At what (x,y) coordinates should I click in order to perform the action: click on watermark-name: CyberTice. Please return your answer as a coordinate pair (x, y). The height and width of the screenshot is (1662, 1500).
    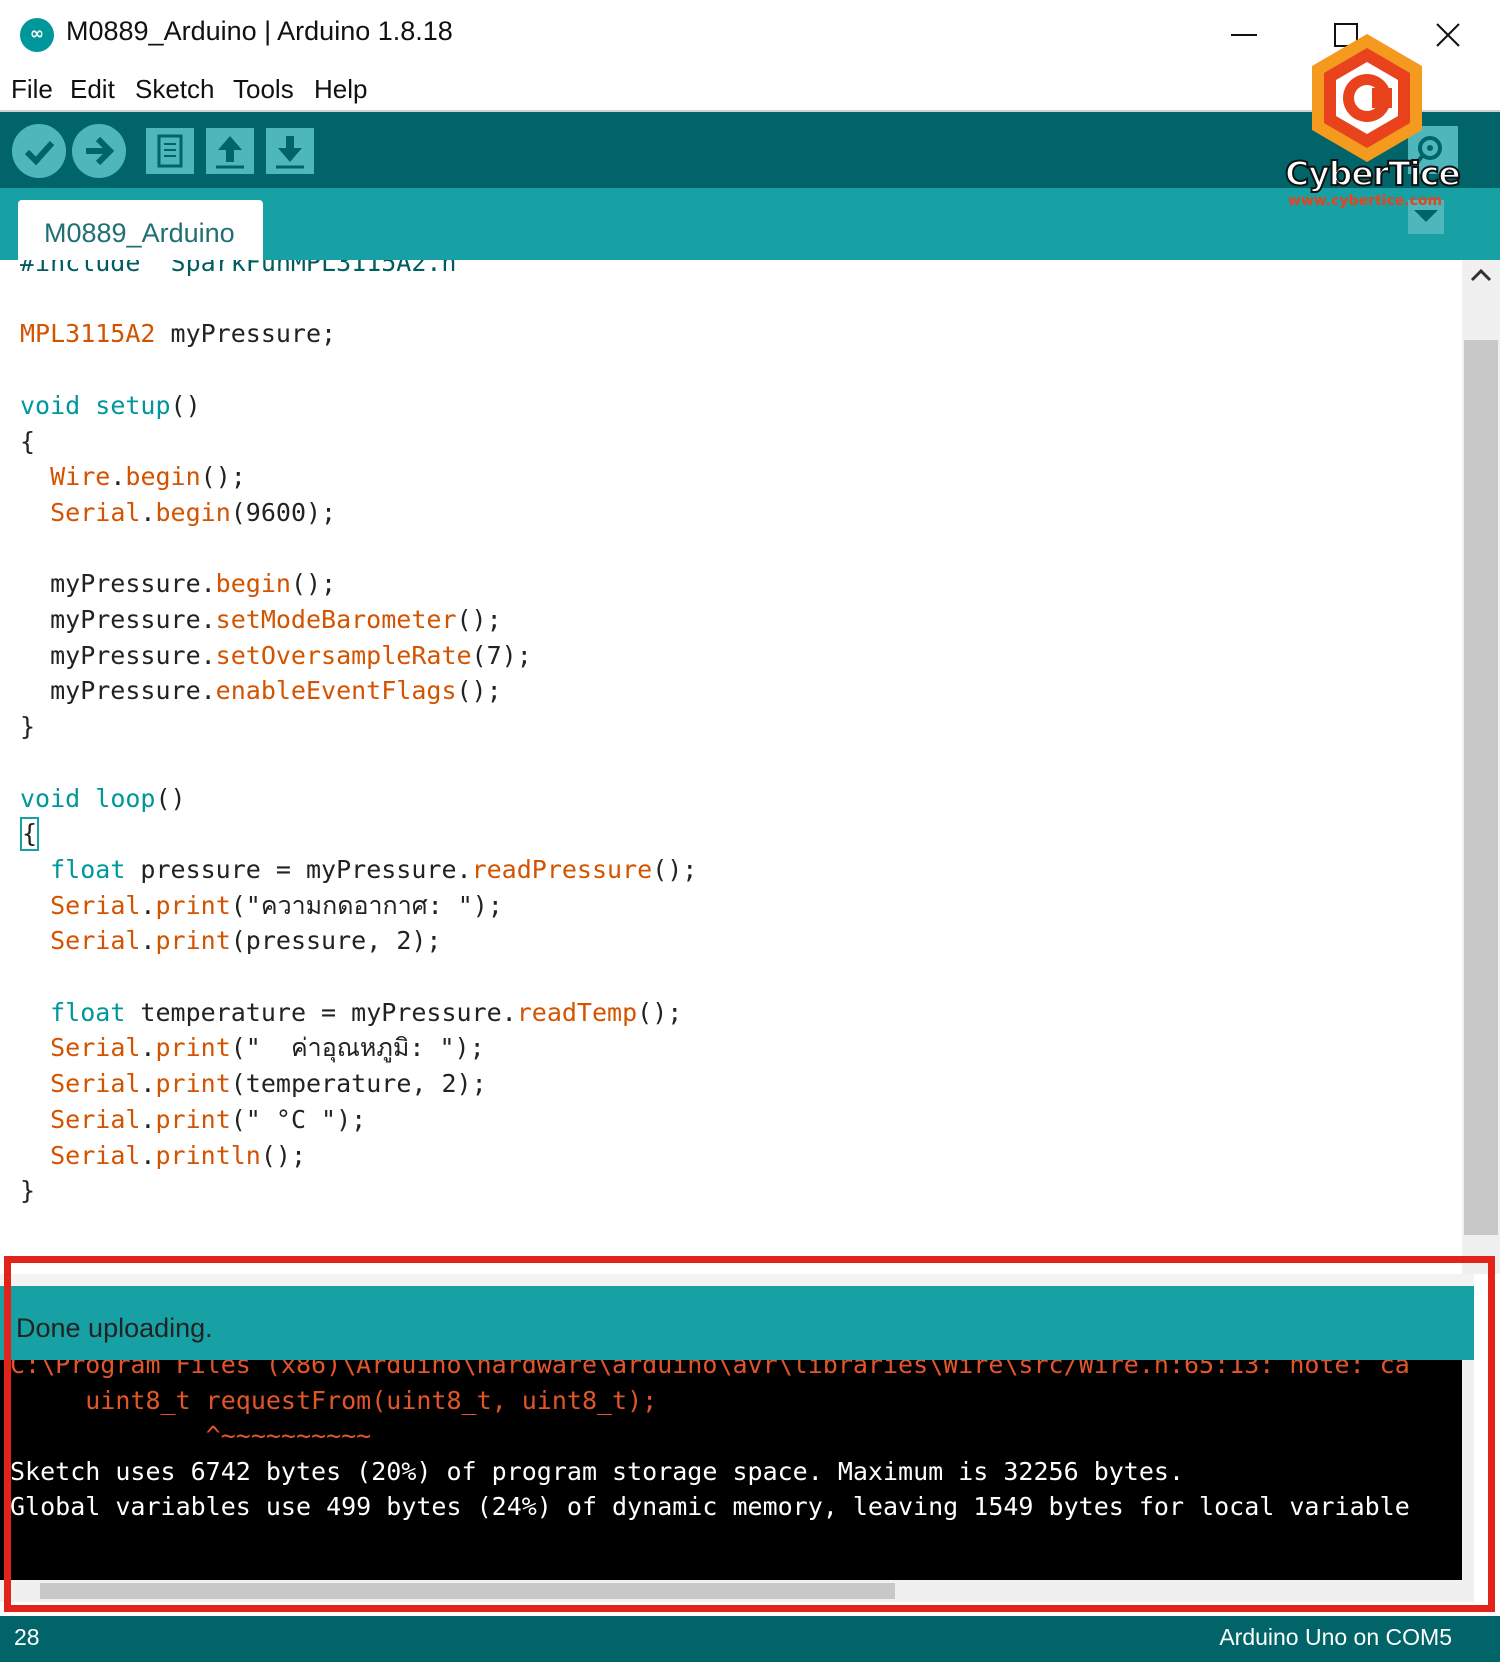
    Looking at the image, I should click on (1373, 173).